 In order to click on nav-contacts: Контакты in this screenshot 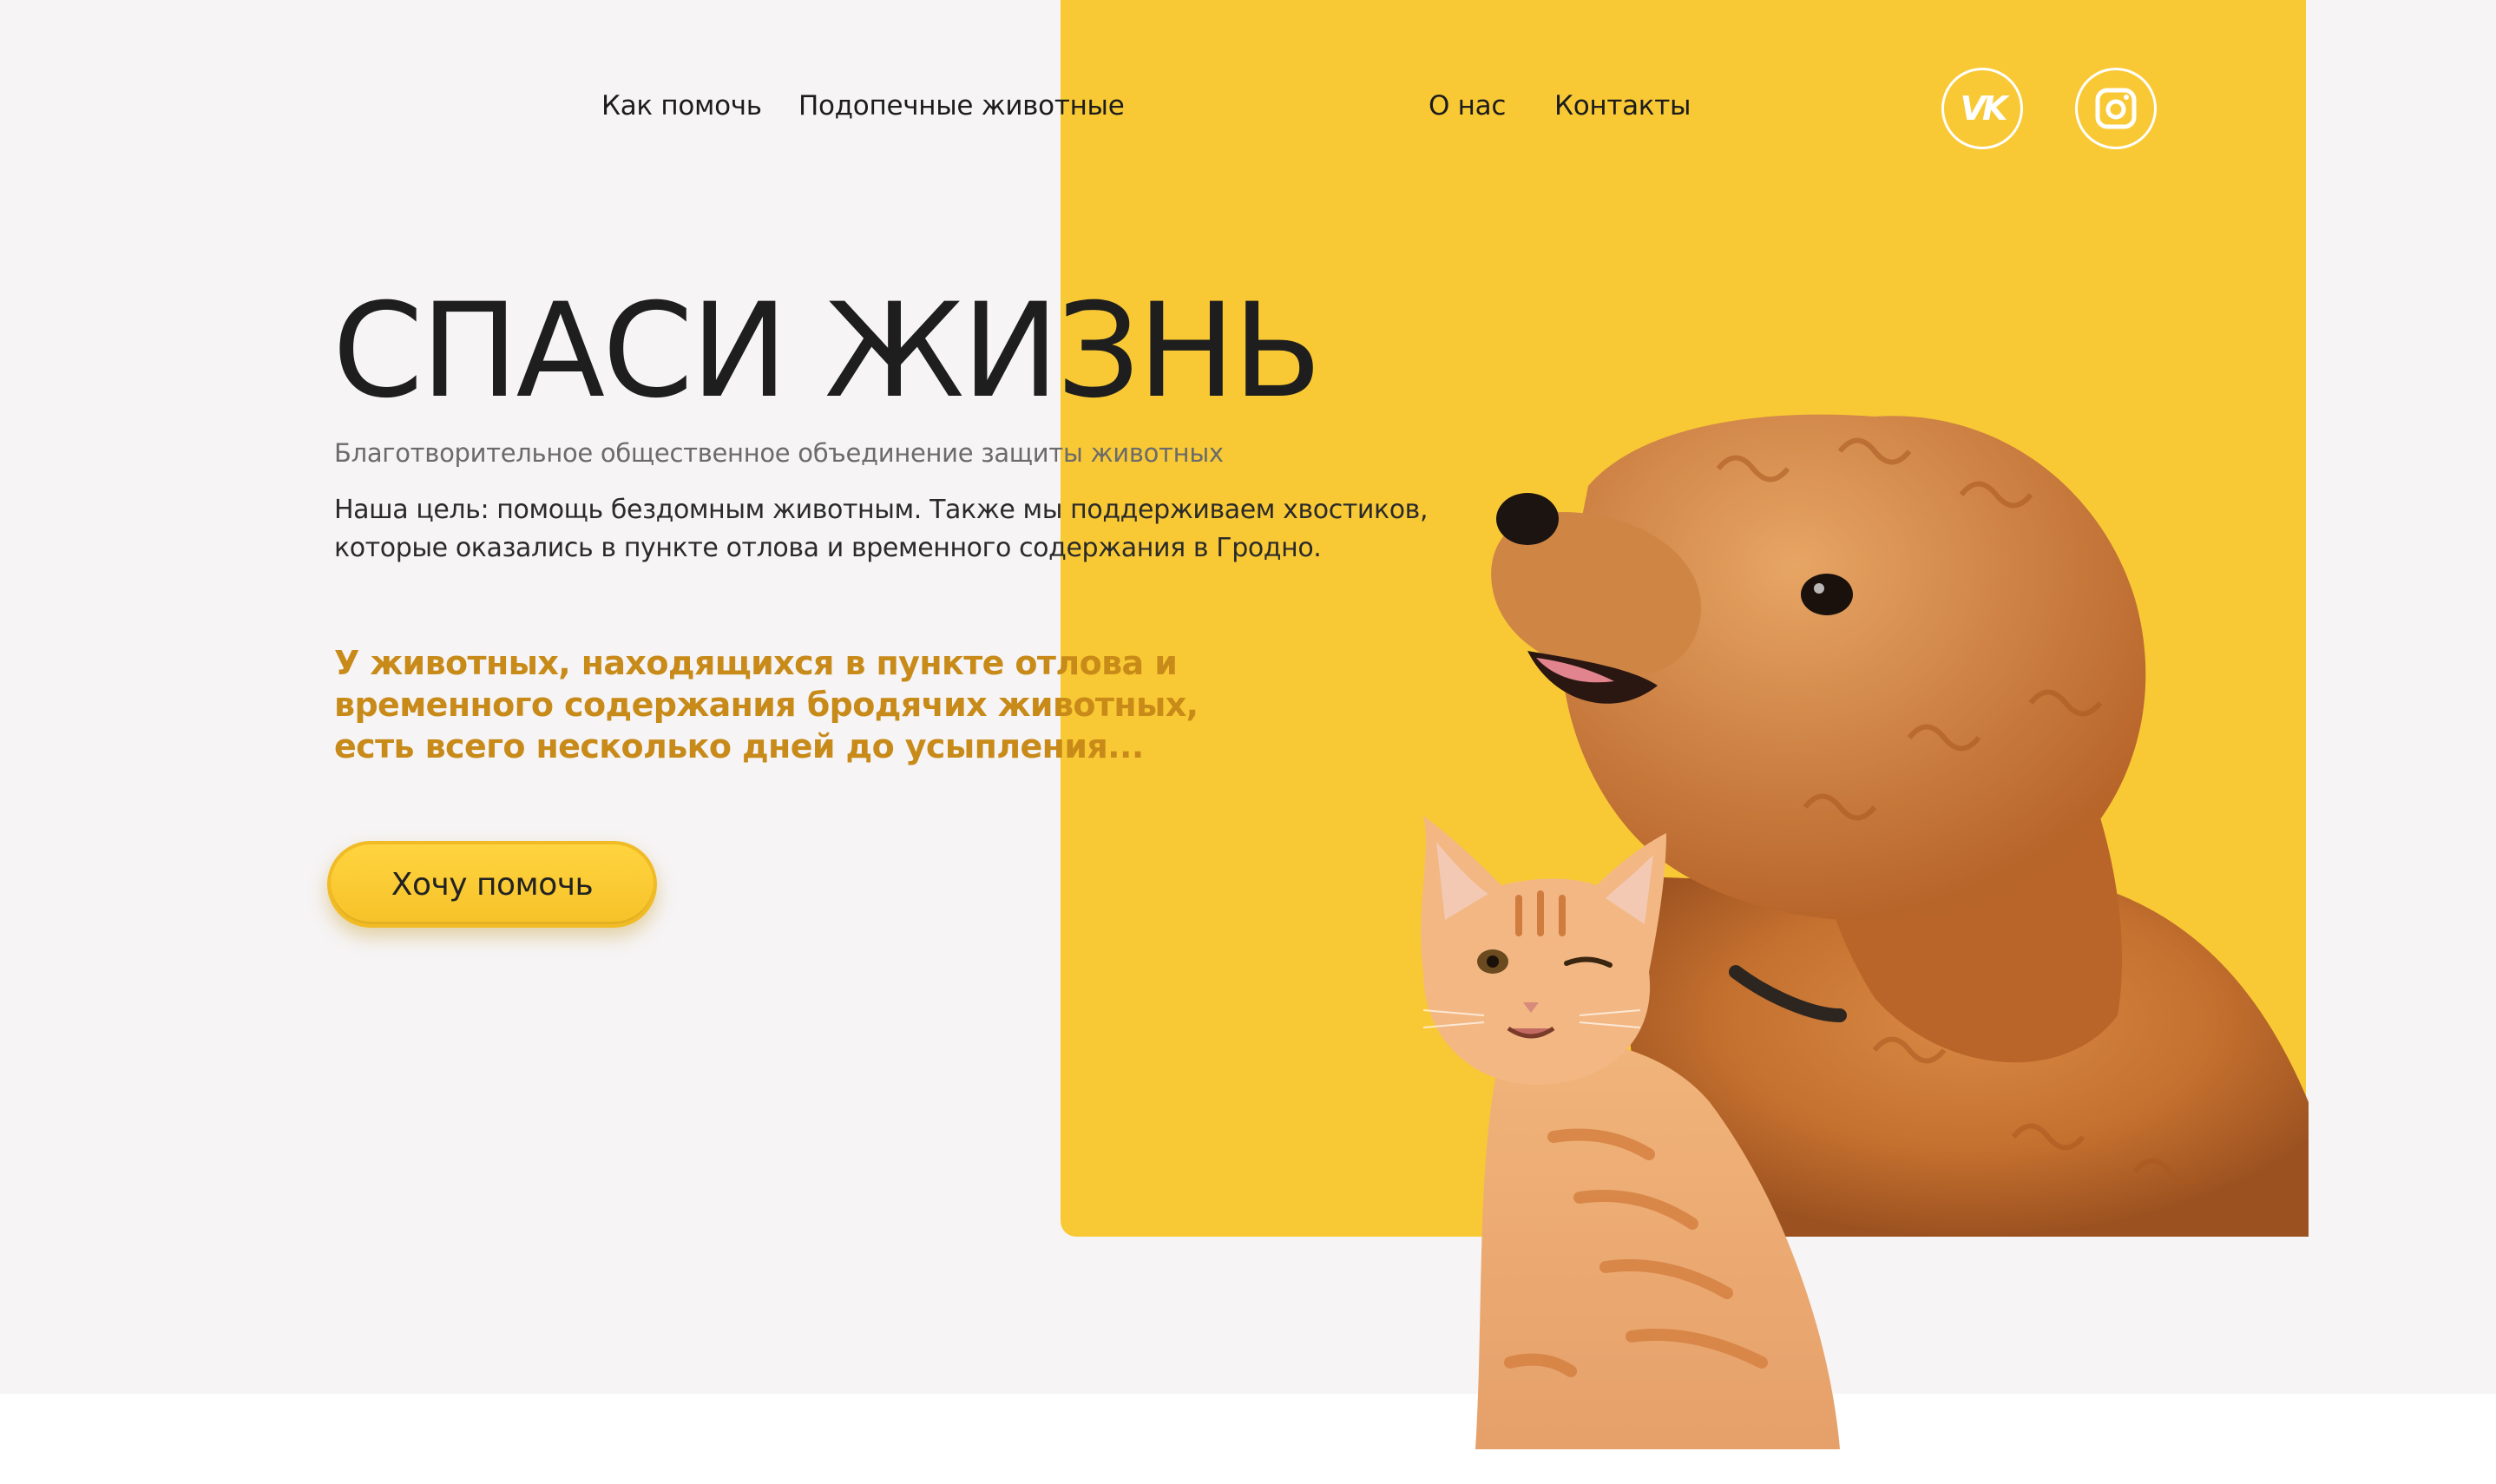, I will do `click(1622, 106)`.